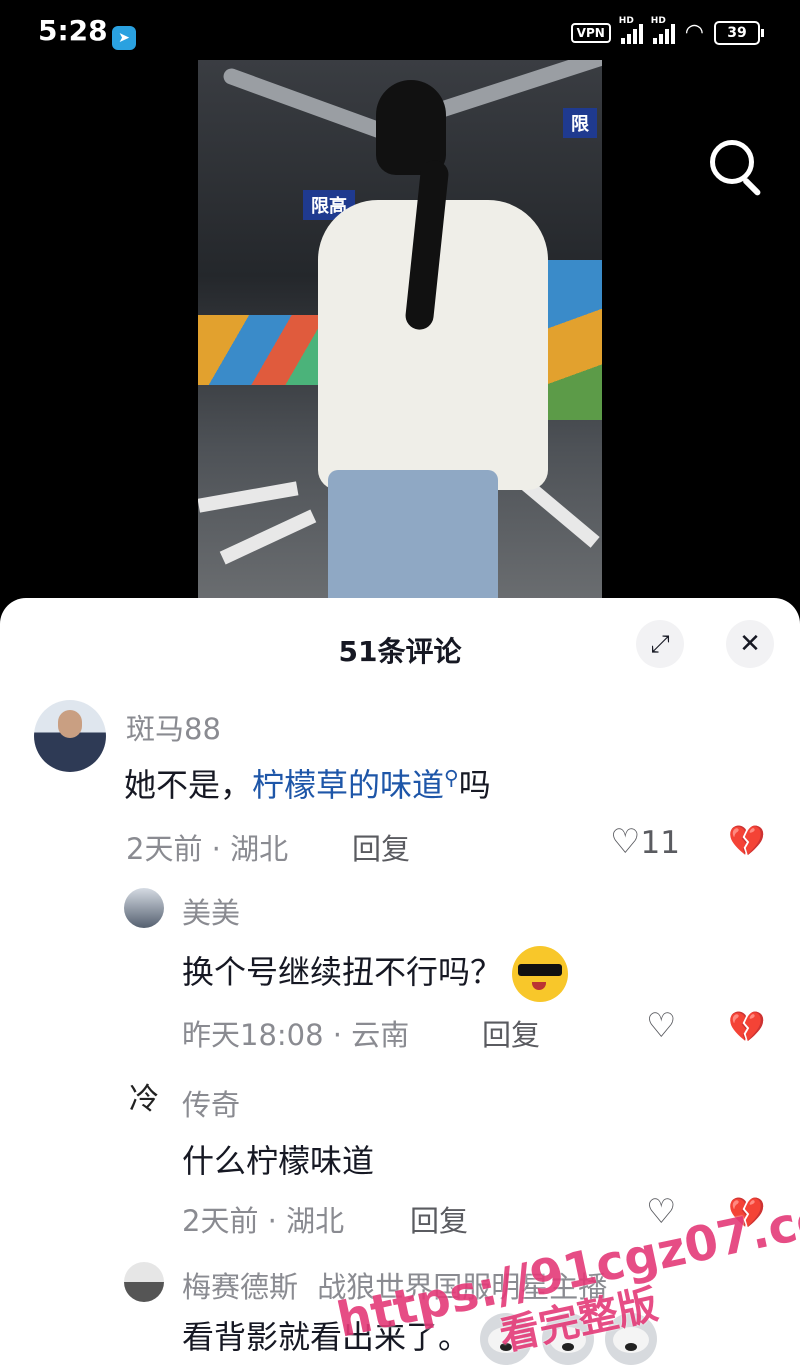 This screenshot has width=800, height=1368. Describe the element at coordinates (663, 30) in the screenshot. I see `signal-icon-2: HD` at that location.